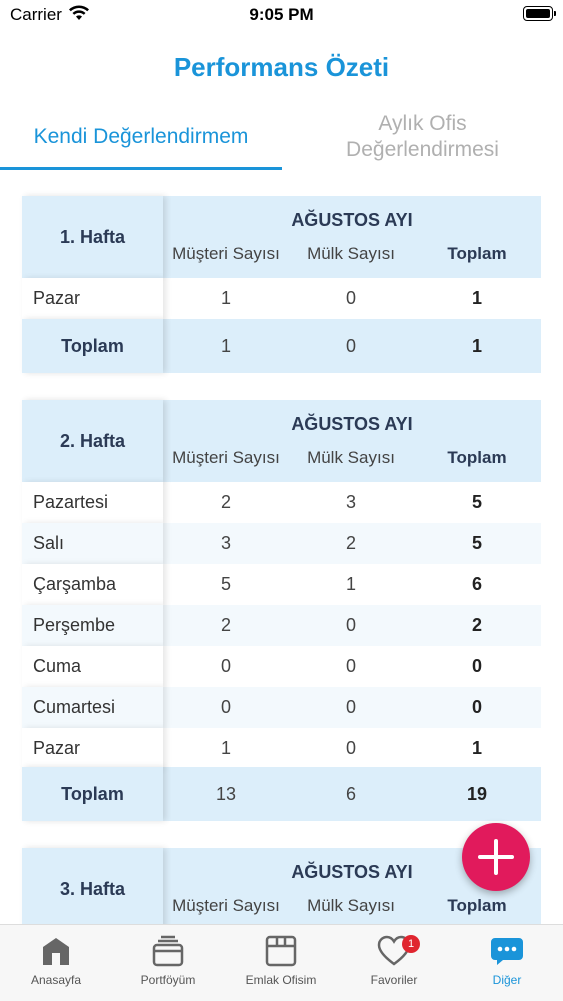  I want to click on tabbar-item-more: Diğer, so click(507, 963).